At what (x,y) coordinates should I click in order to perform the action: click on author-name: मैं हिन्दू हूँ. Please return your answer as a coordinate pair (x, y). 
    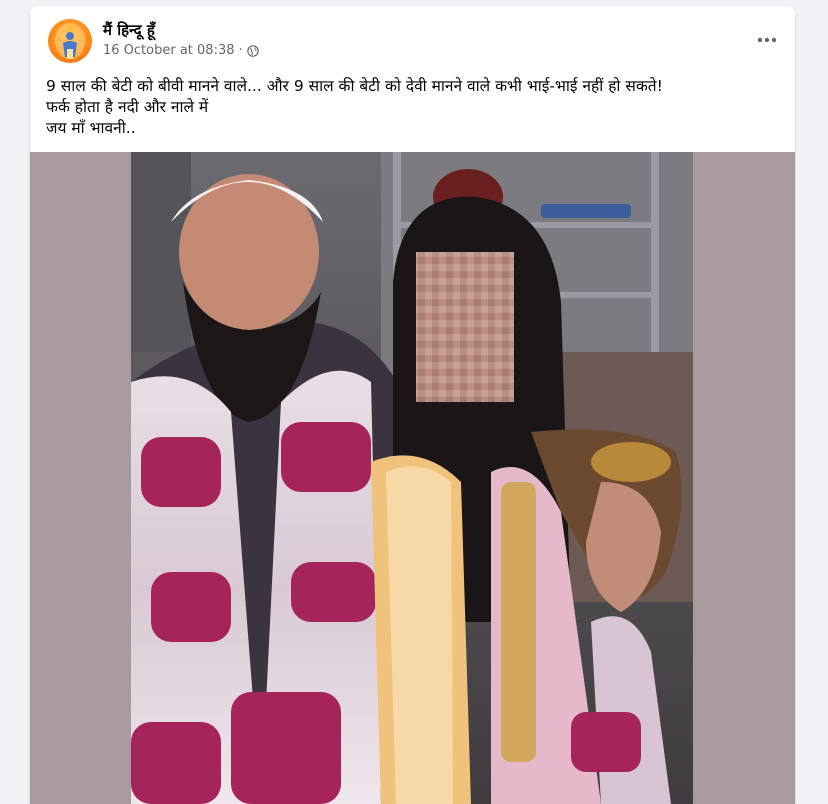
    Looking at the image, I should click on (129, 30).